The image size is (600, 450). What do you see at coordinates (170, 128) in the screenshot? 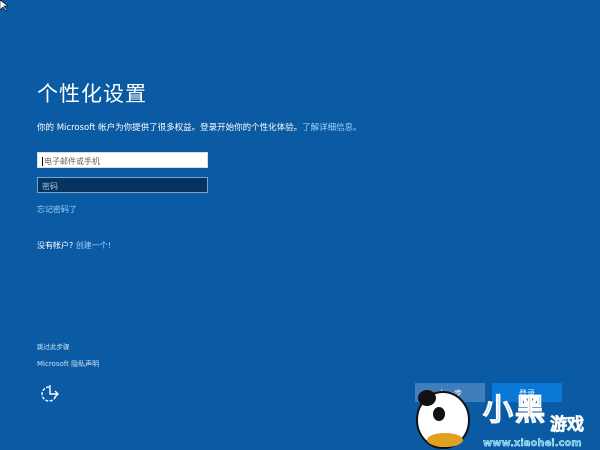
I see `description-text: 你的 Microsoft 帐户为你提供了很多权益。登录开始你的个性化体验。` at bounding box center [170, 128].